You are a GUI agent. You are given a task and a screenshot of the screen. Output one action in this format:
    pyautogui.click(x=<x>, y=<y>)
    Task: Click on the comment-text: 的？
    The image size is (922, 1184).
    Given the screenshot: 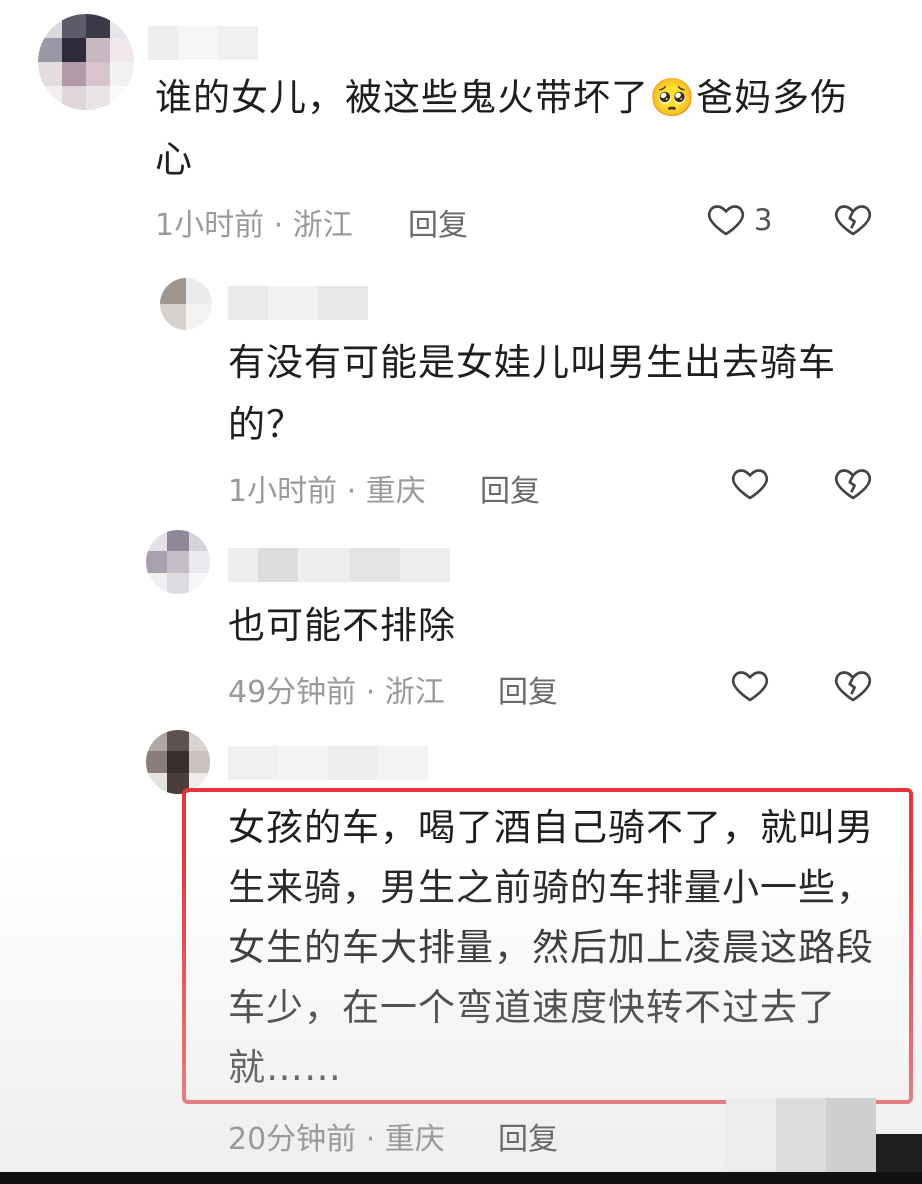 What is the action you would take?
    pyautogui.click(x=266, y=424)
    